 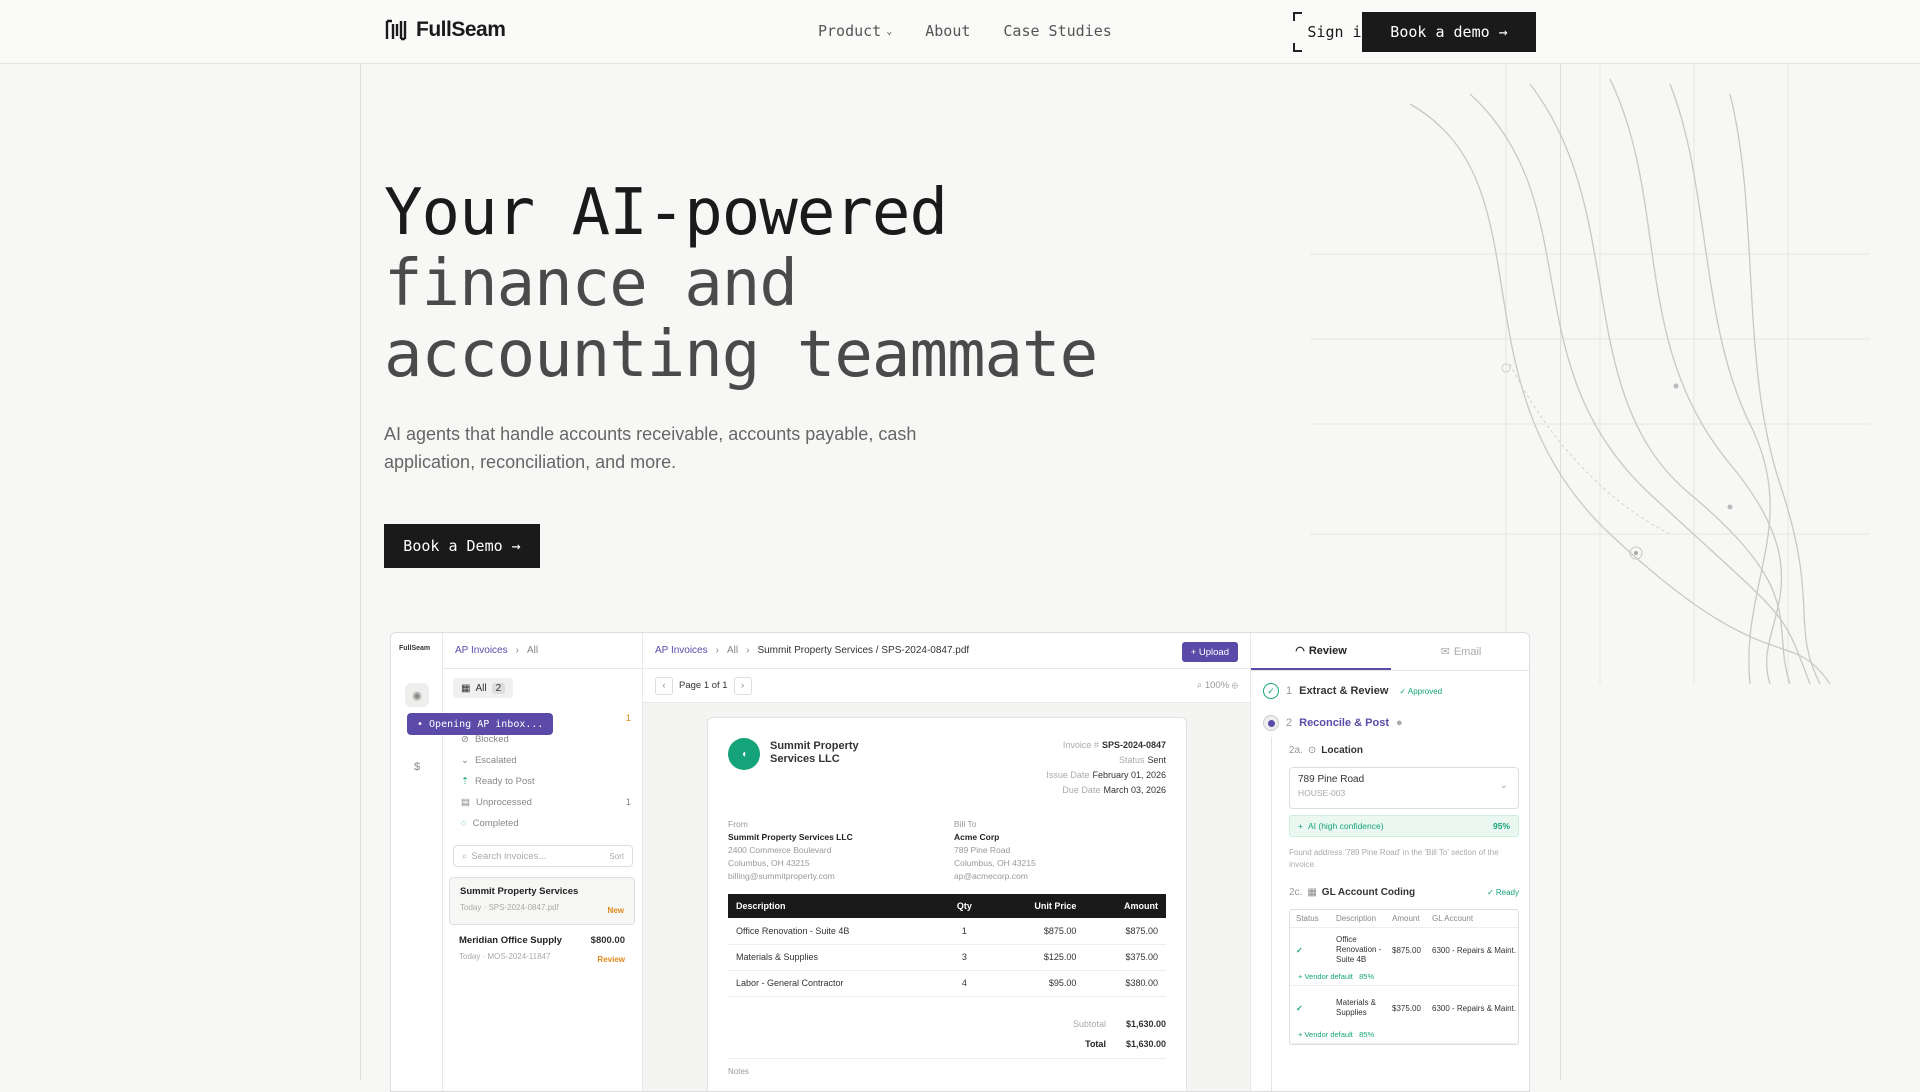 I want to click on cell: Labor - General Contractor, so click(x=834, y=983).